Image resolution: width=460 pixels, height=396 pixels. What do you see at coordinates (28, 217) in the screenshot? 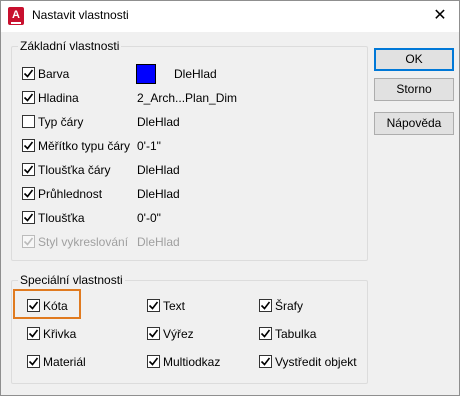
I see `checkbox-thickness` at bounding box center [28, 217].